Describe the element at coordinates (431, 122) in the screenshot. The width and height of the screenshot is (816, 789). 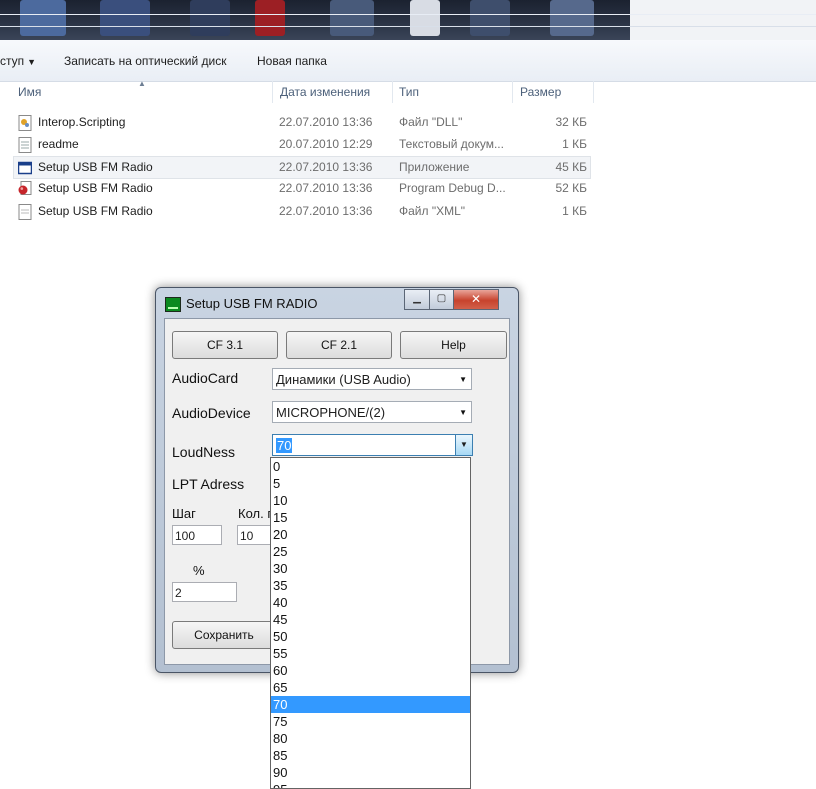
I see `file-type: Файл "DLL"` at that location.